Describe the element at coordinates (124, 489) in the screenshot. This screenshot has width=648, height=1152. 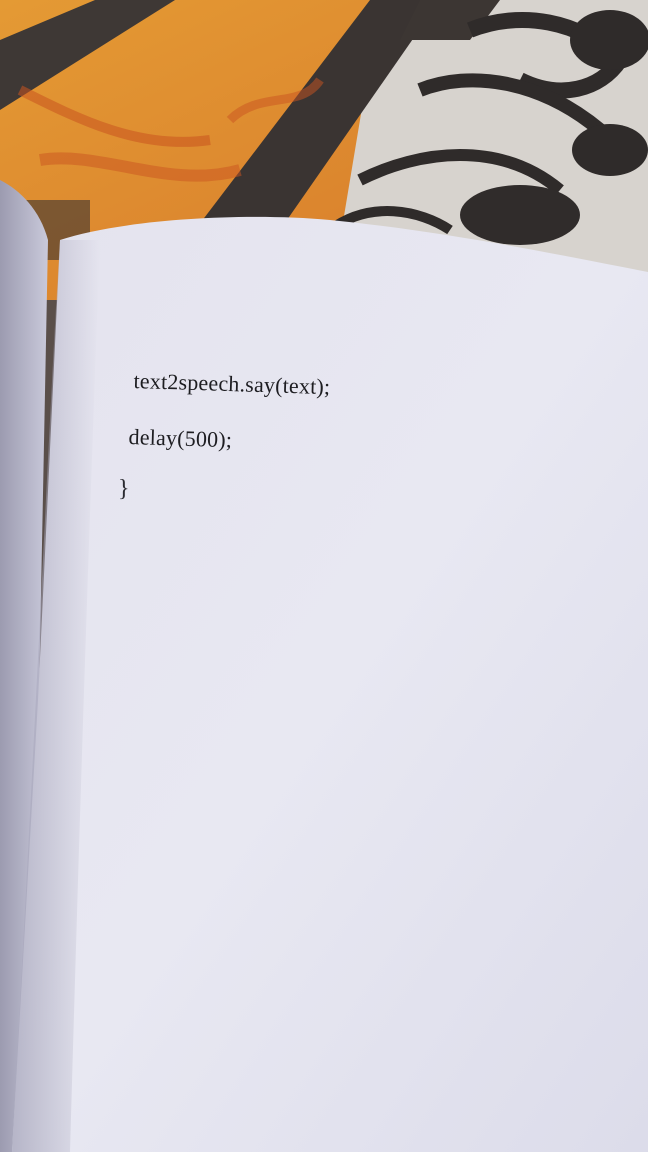
I see `code-closing-brace: }` at that location.